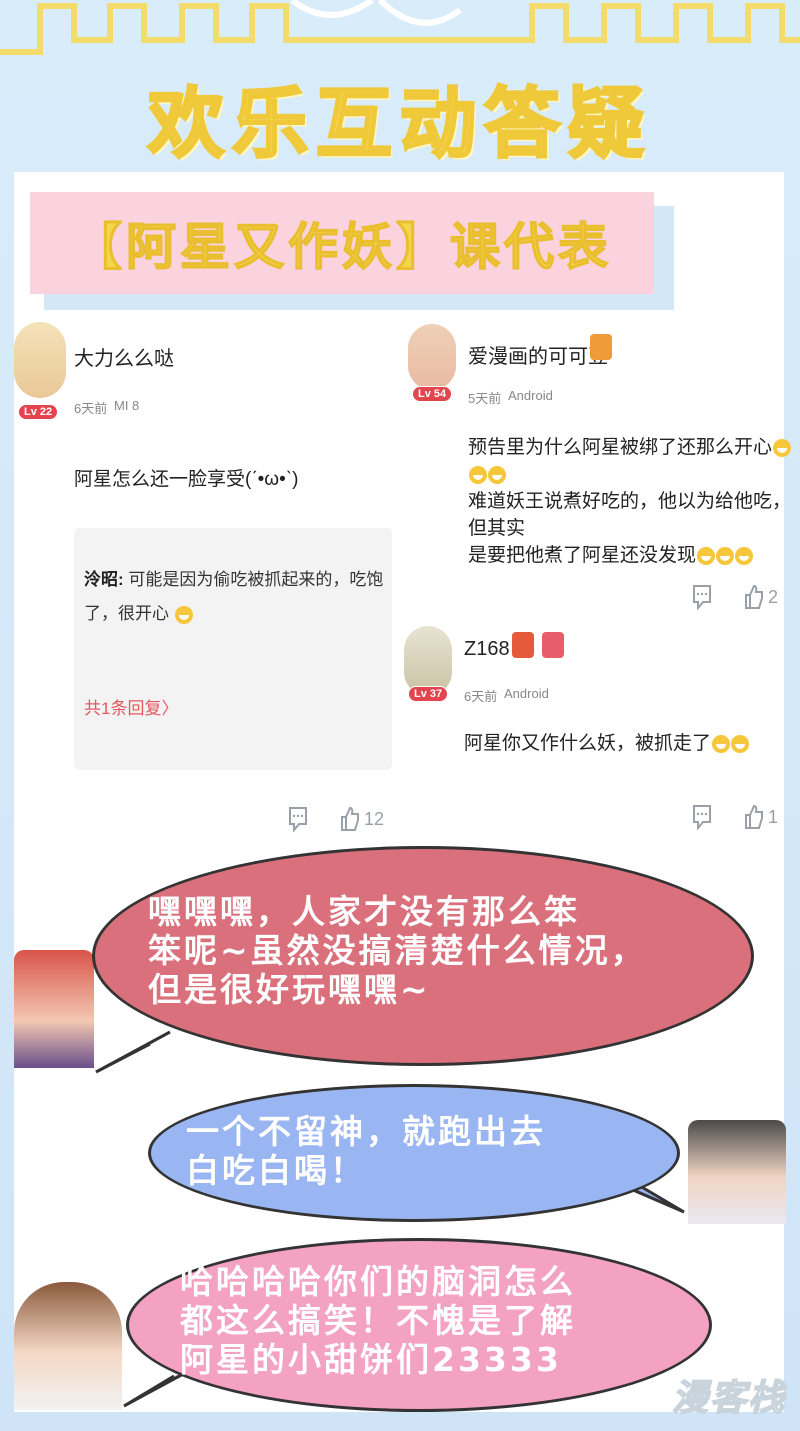  I want to click on bubble-line: 都这么搞笑！不愧是了解, so click(378, 1320).